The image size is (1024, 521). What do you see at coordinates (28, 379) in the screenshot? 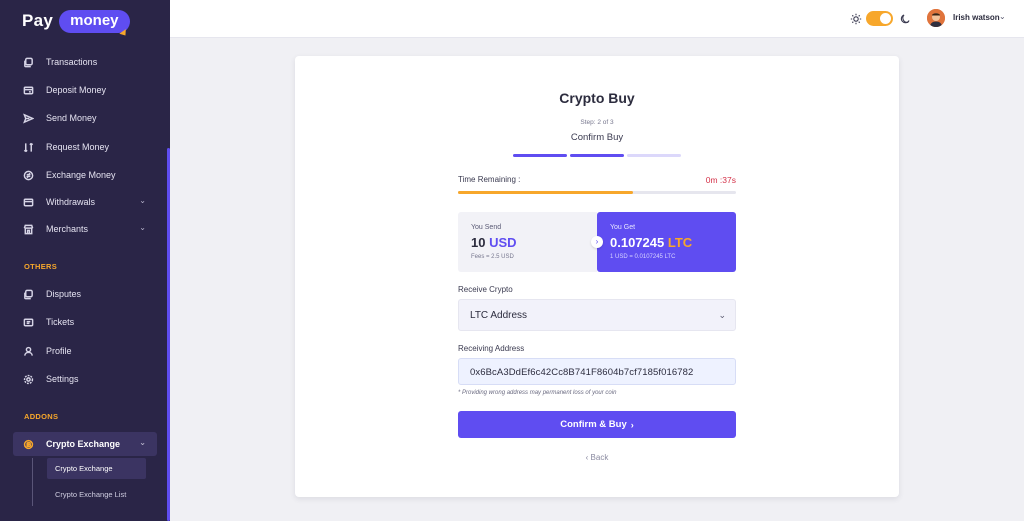
I see `settings-icon` at bounding box center [28, 379].